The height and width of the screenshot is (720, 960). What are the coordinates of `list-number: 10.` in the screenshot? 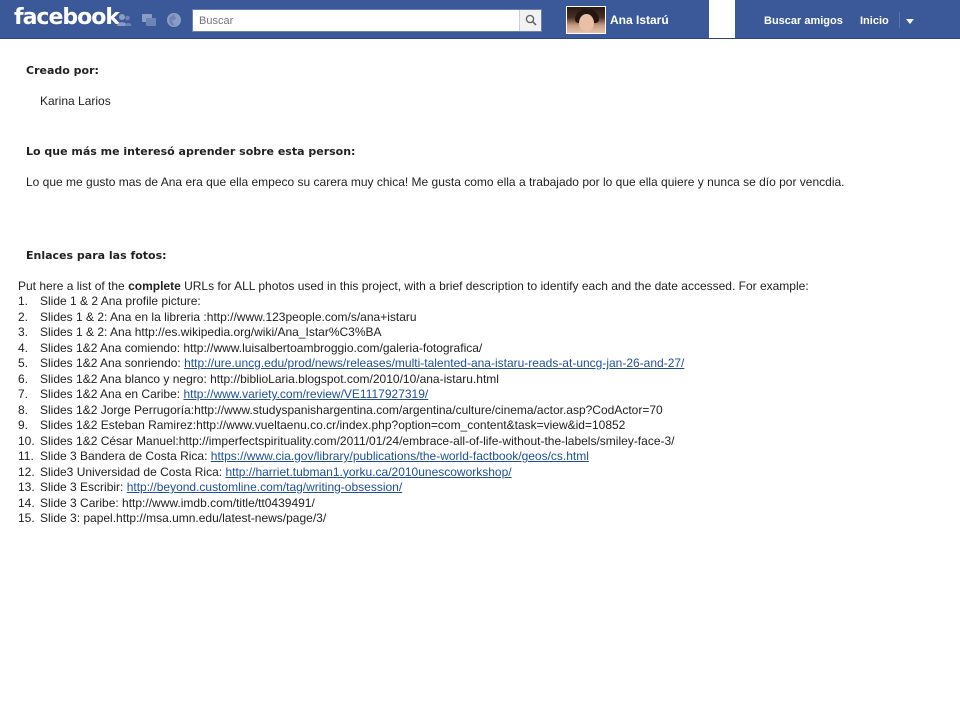 It's located at (26, 440).